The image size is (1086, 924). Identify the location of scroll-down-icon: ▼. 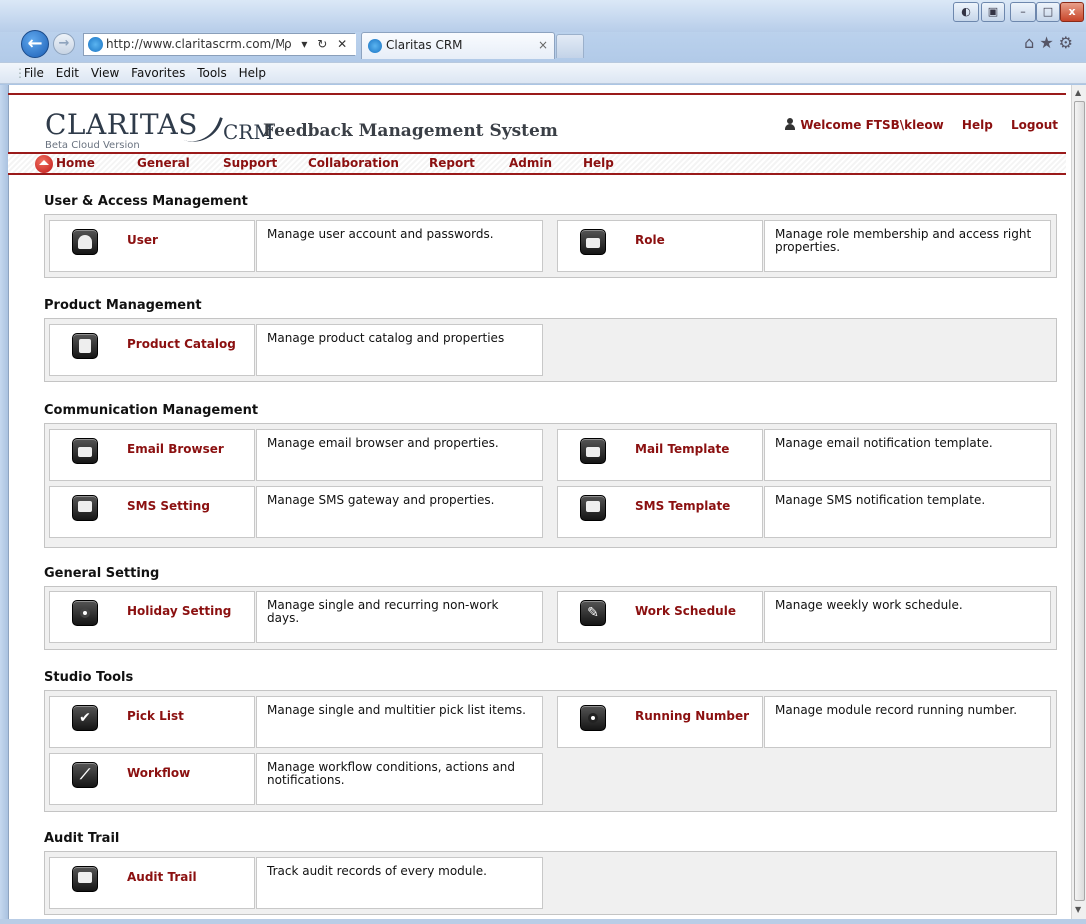
(1078, 909).